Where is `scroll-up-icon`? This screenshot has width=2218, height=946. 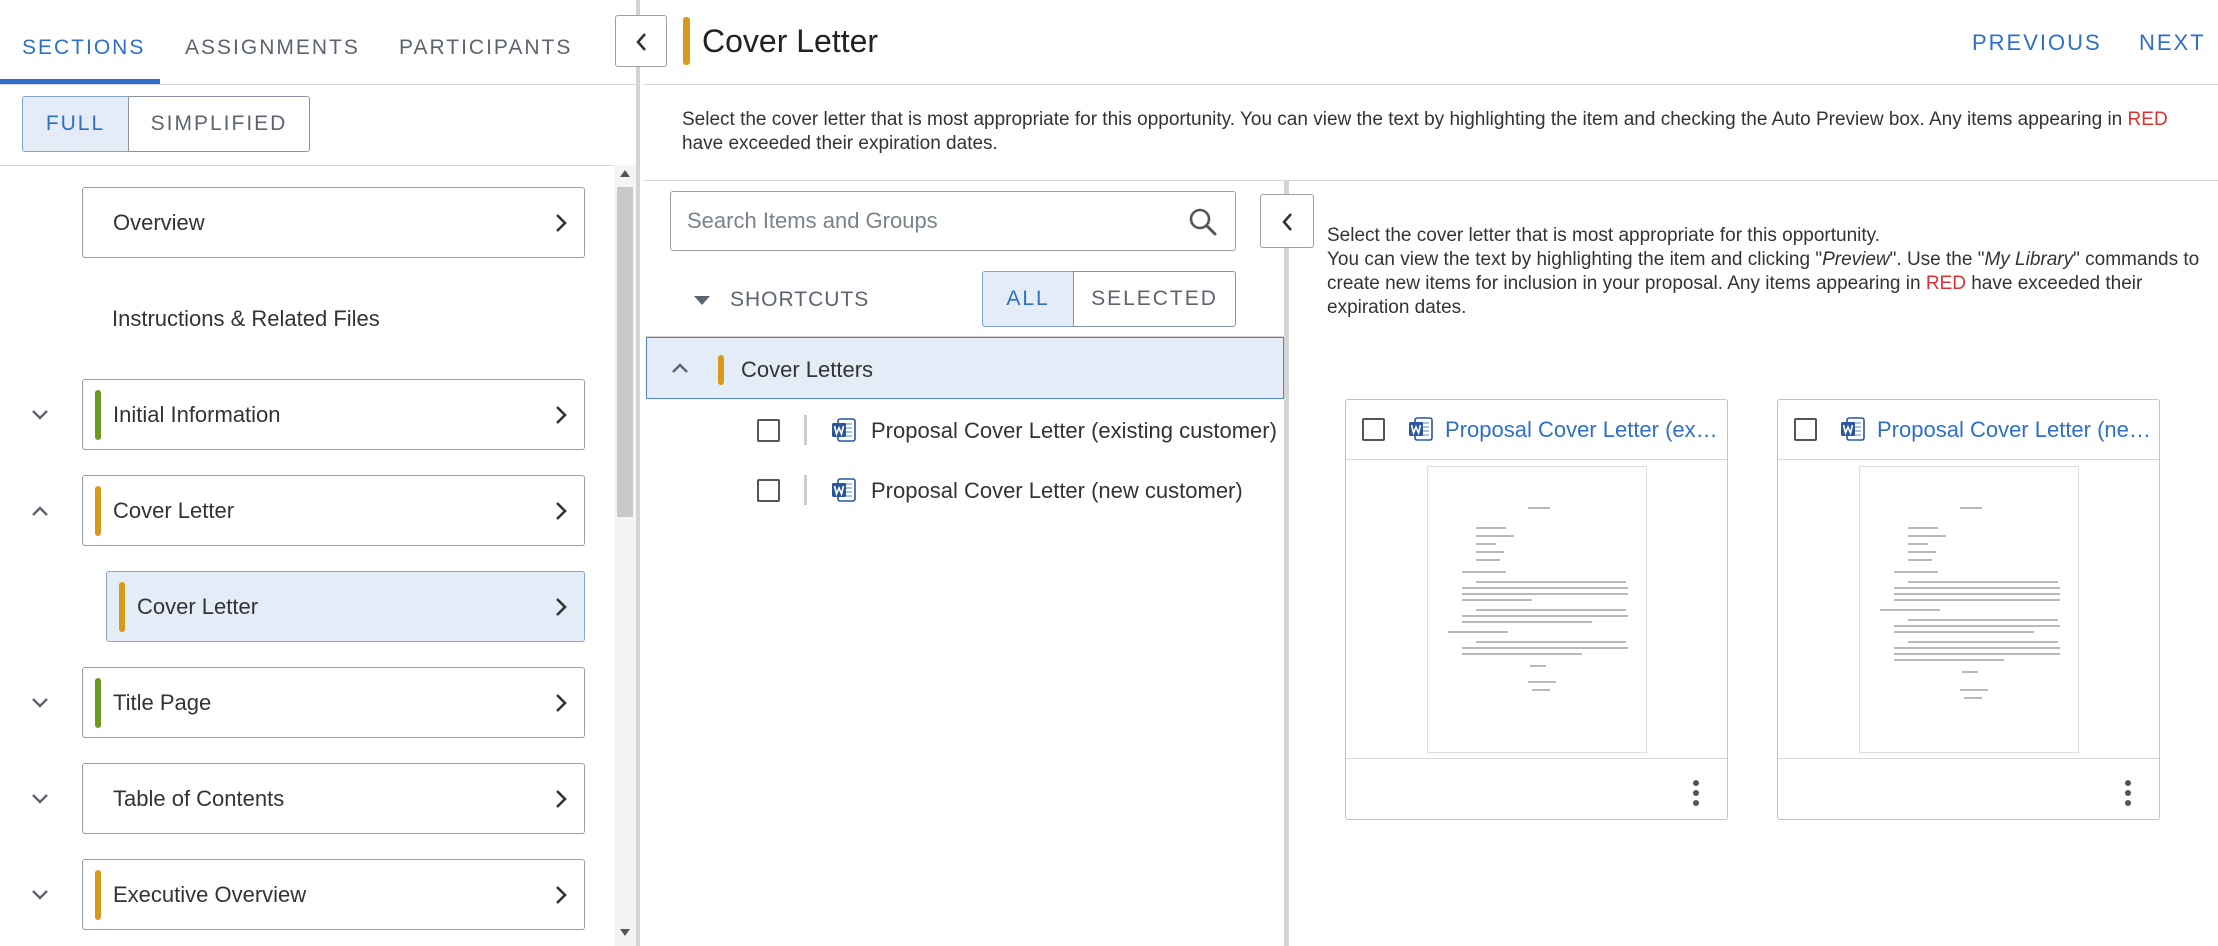 scroll-up-icon is located at coordinates (625, 173).